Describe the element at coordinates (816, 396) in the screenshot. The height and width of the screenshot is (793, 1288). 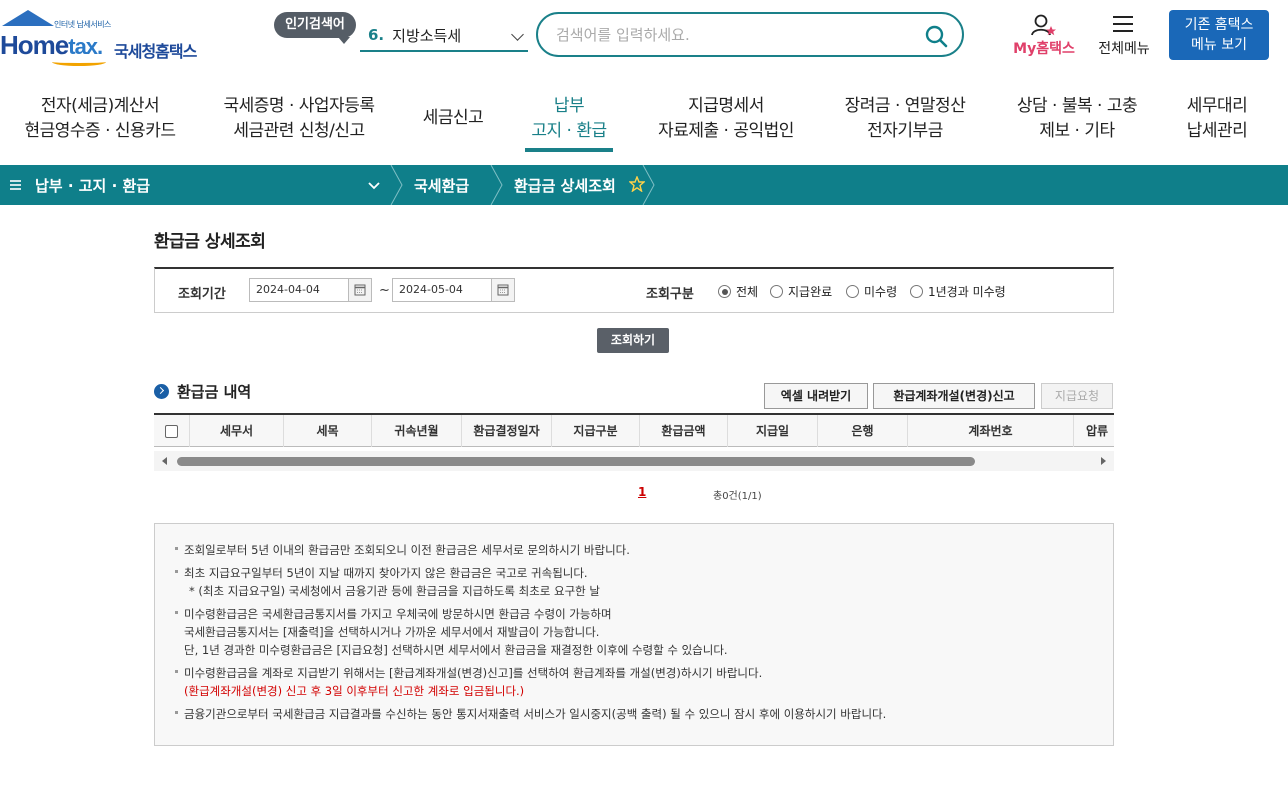
I see `excel-download-button: 엑셀 내려받기` at that location.